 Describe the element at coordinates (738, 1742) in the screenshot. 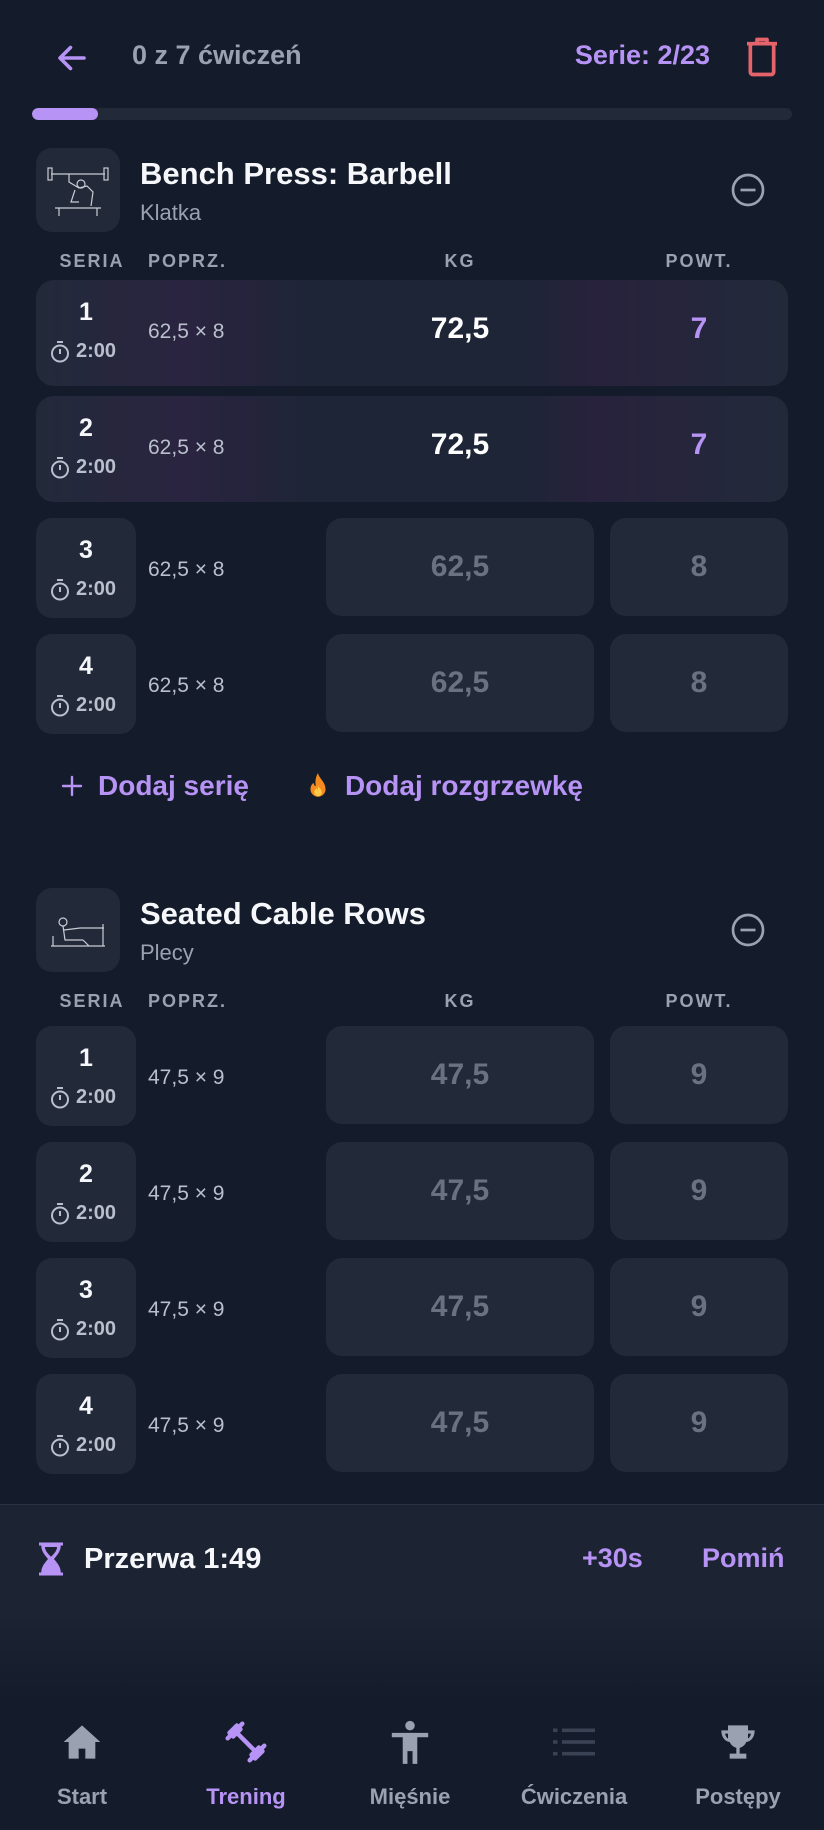

I see `trophy-icon` at that location.